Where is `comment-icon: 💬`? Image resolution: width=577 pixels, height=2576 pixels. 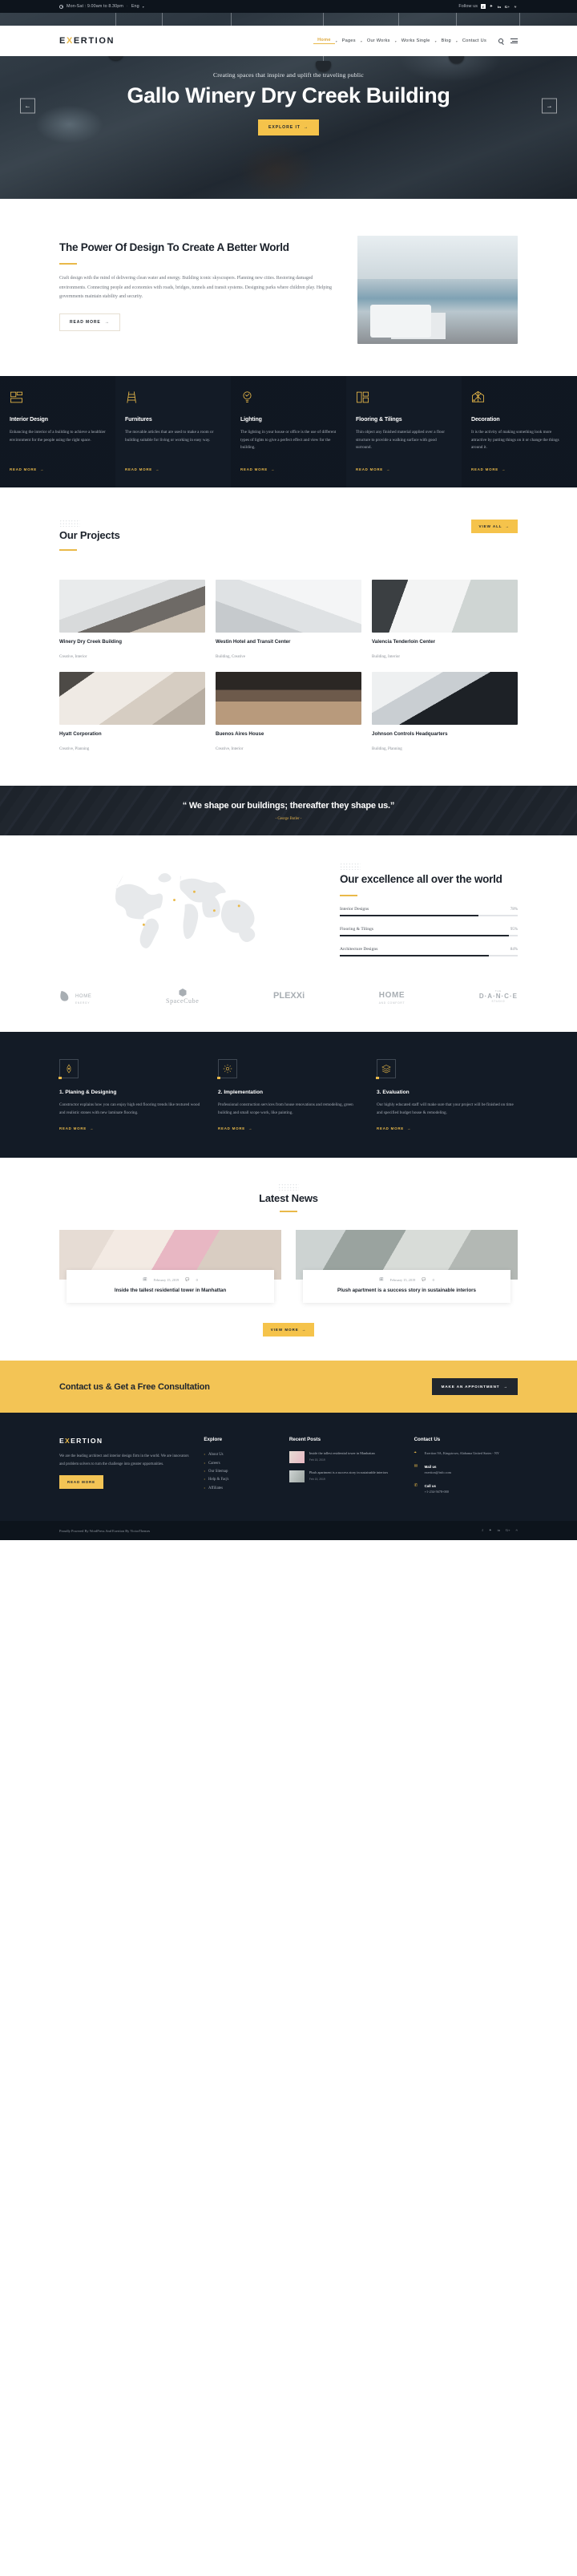
comment-icon: 💬 is located at coordinates (424, 1279).